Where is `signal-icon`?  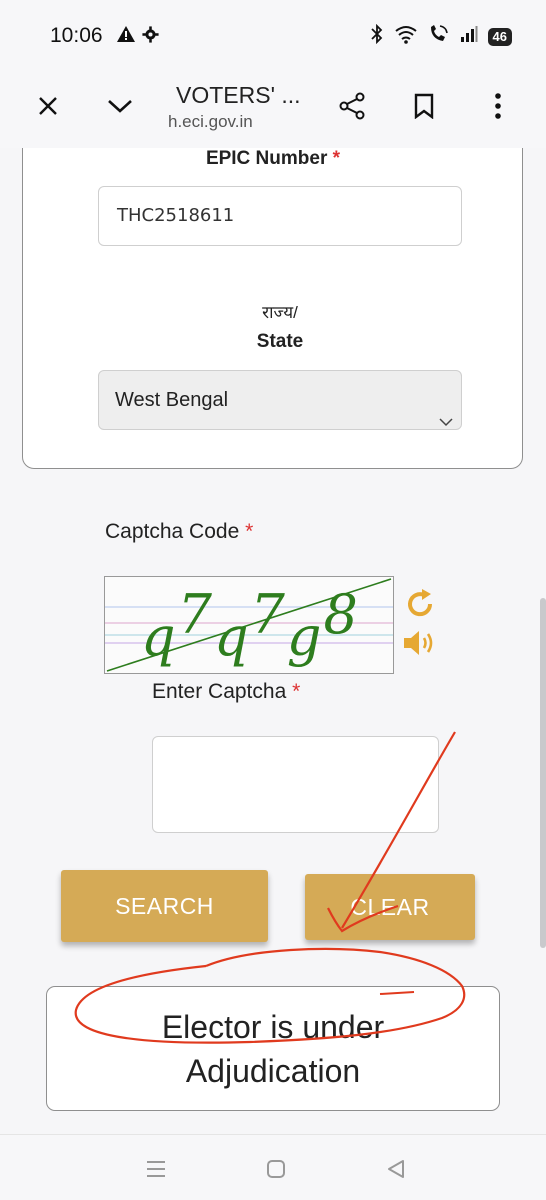 signal-icon is located at coordinates (469, 36).